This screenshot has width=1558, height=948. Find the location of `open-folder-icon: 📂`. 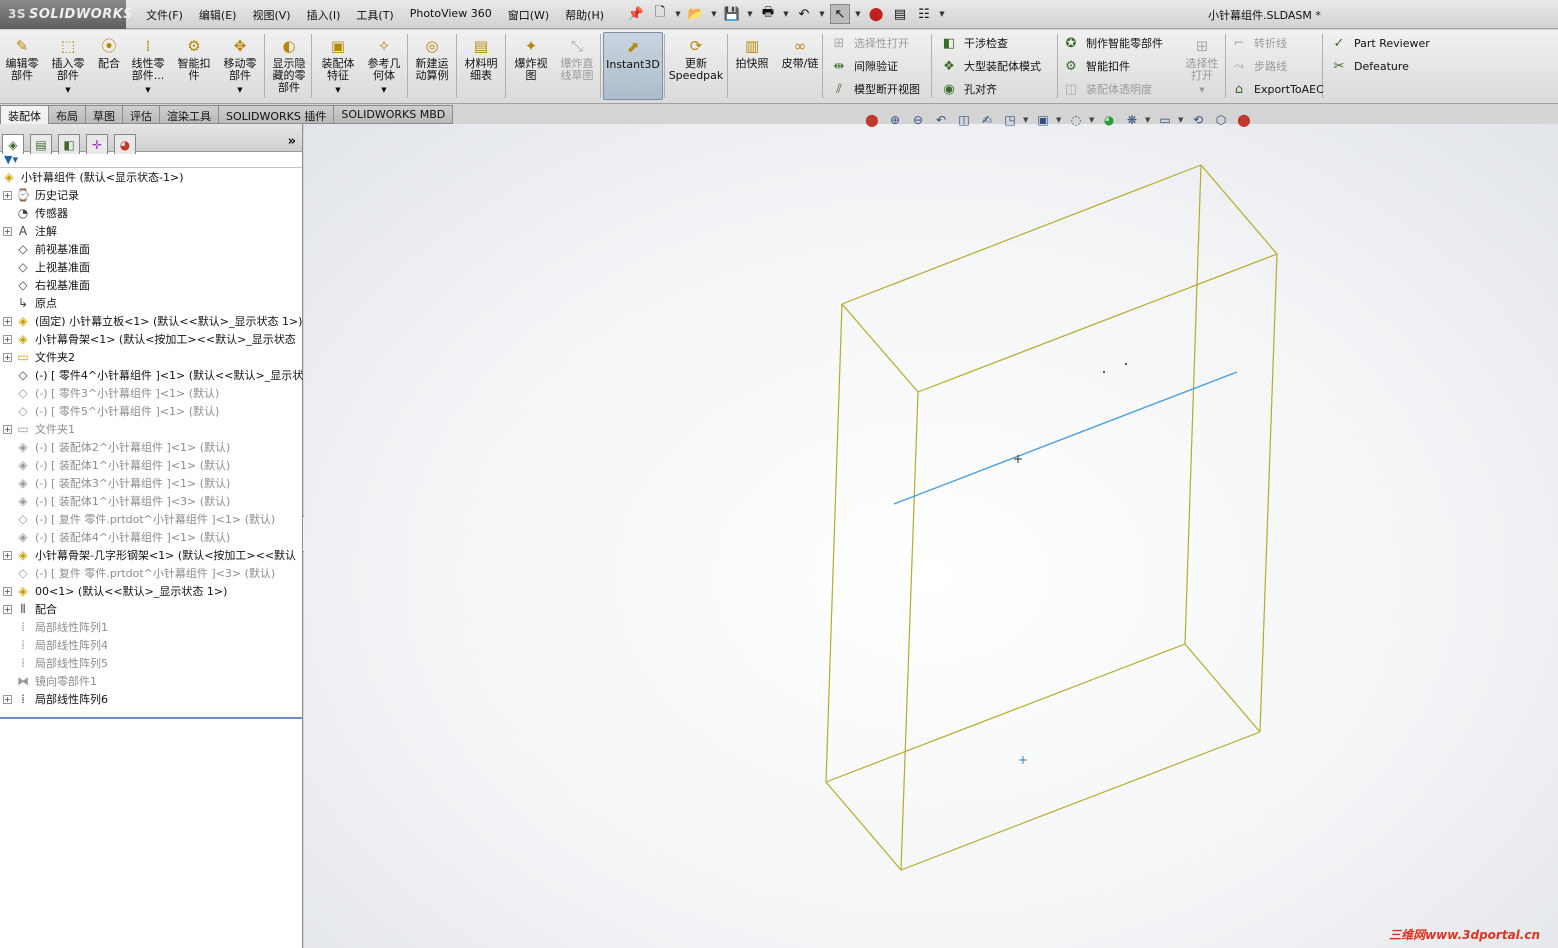

open-folder-icon: 📂 is located at coordinates (696, 14).